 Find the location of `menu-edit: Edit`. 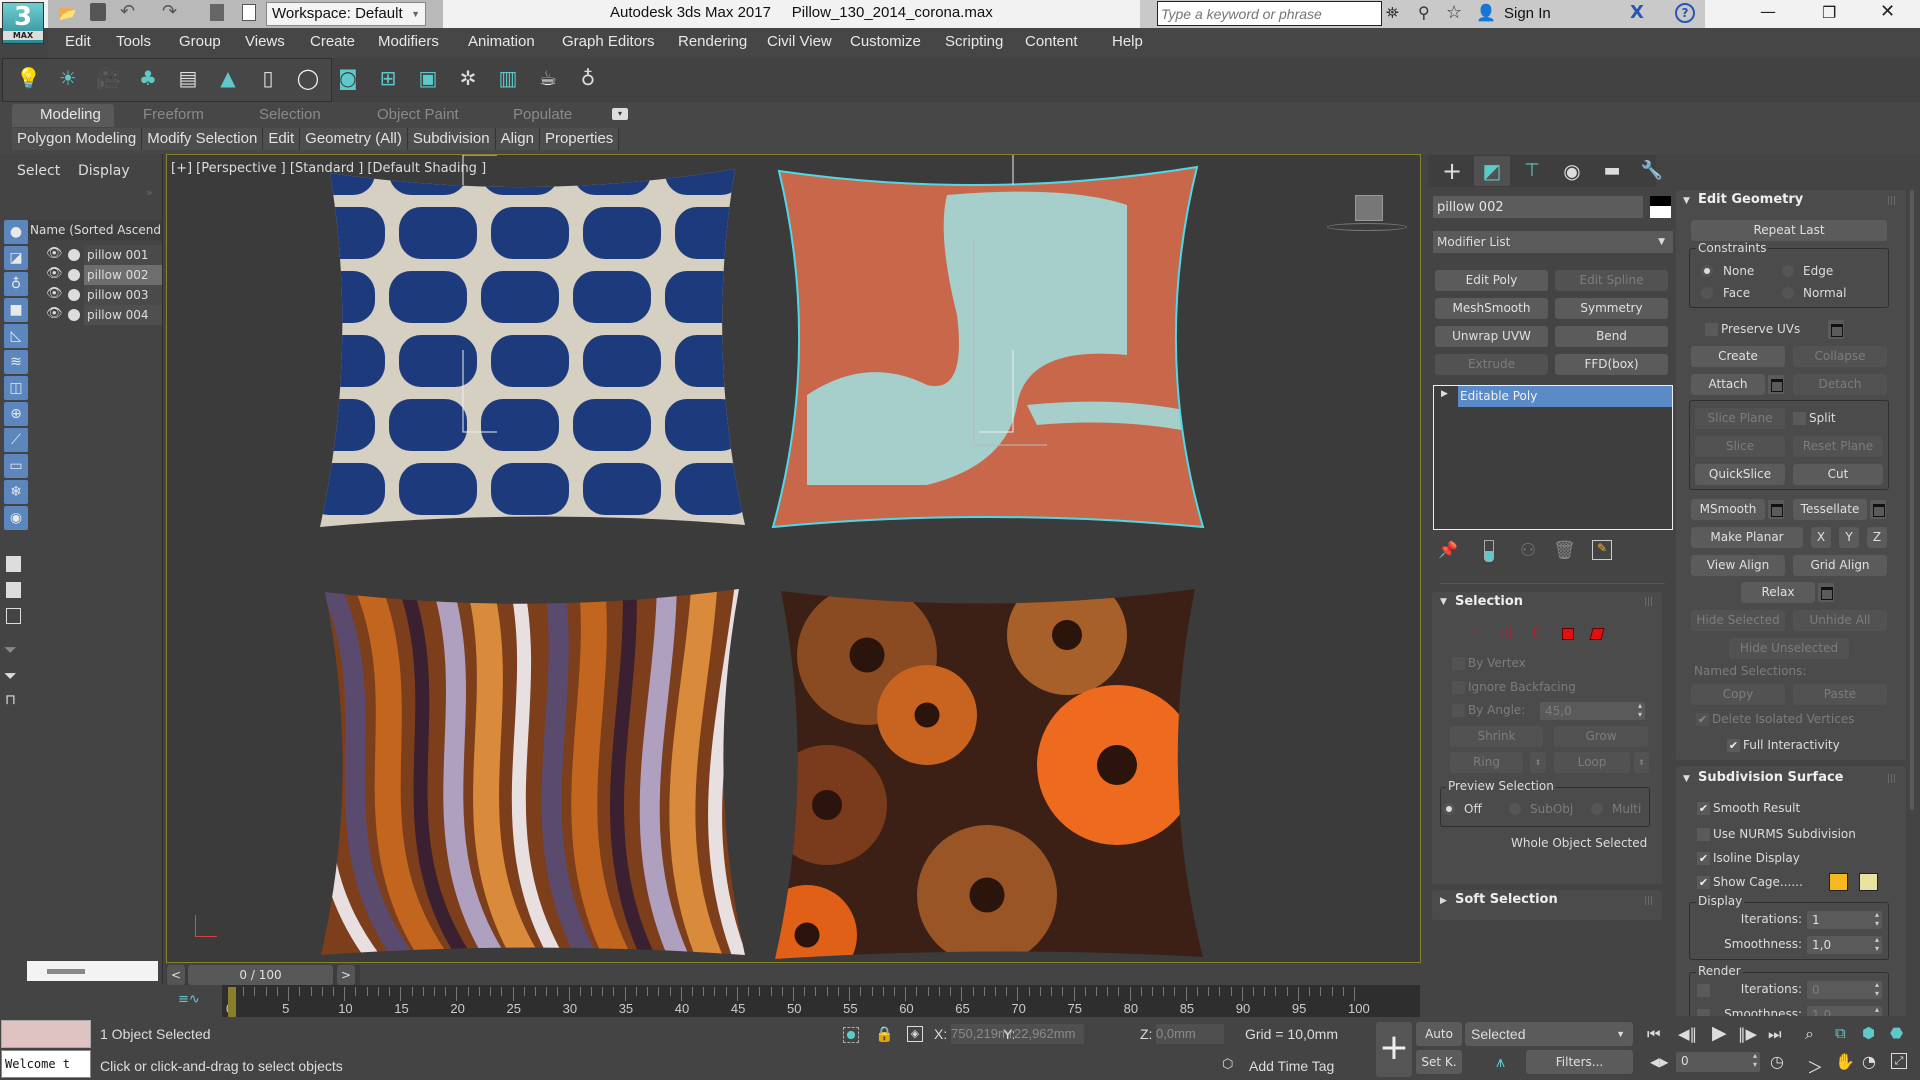

menu-edit: Edit is located at coordinates (78, 41).